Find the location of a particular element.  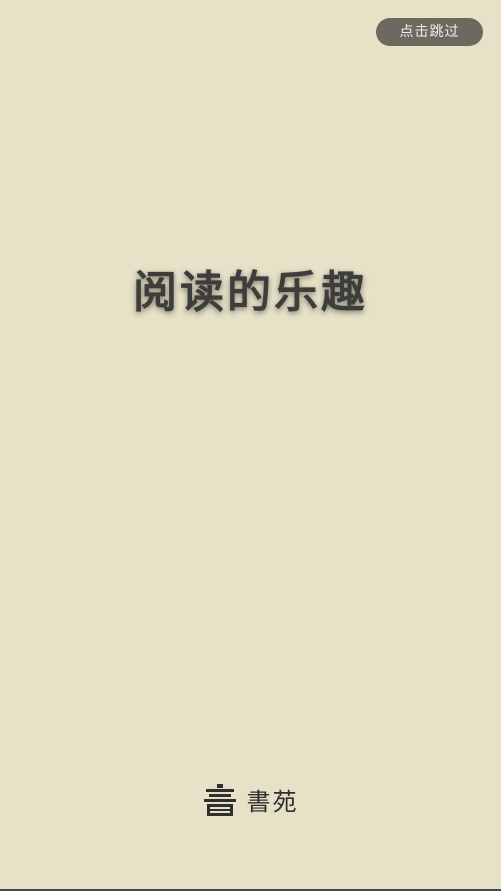

book-logo-icon is located at coordinates (219, 799).